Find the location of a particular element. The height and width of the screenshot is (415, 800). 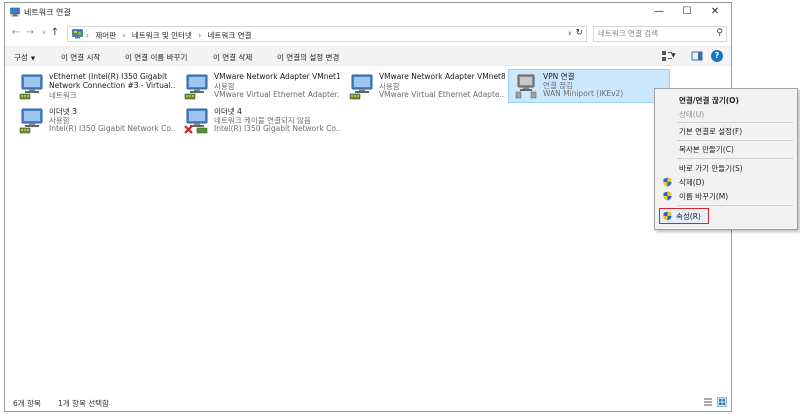

menu-item-rename: 이름 바꾸기(M) is located at coordinates (726, 196).